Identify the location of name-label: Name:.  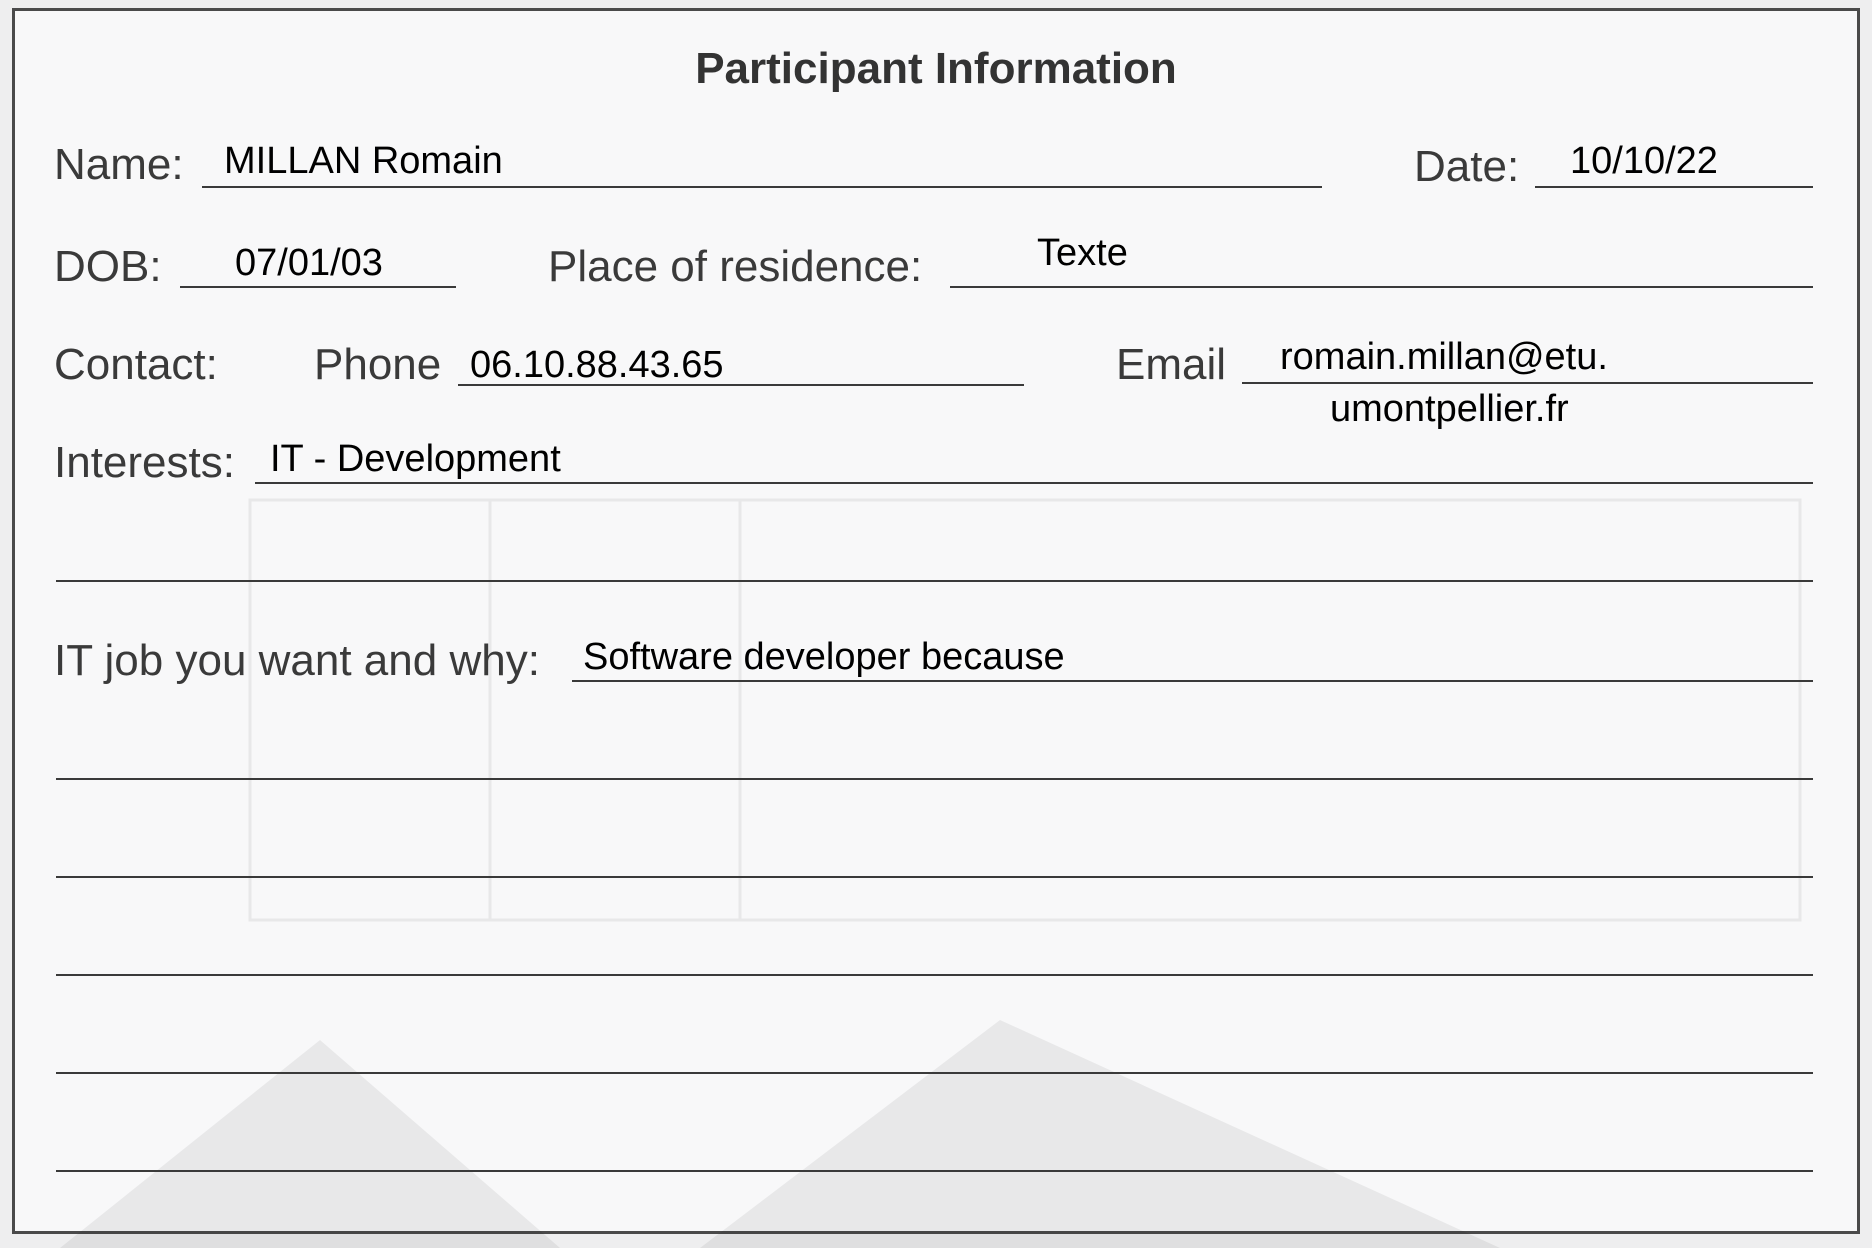
(119, 164).